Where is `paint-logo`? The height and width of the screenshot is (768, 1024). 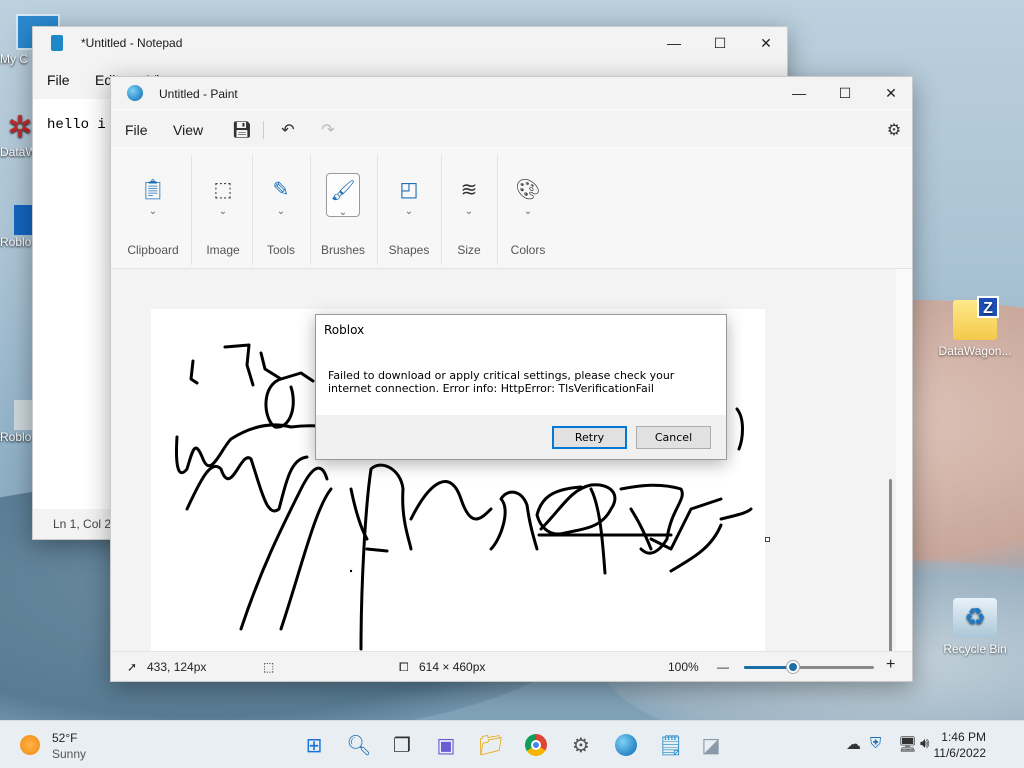 paint-logo is located at coordinates (626, 745).